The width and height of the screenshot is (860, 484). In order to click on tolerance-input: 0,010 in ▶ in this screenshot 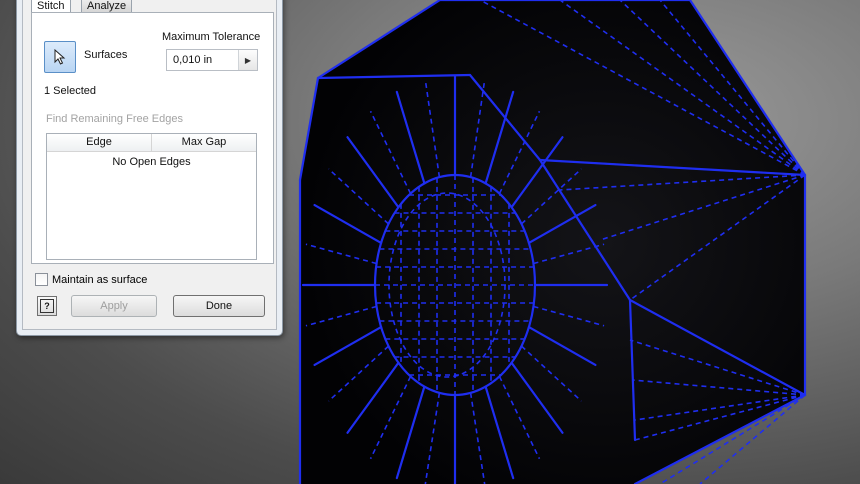, I will do `click(212, 60)`.